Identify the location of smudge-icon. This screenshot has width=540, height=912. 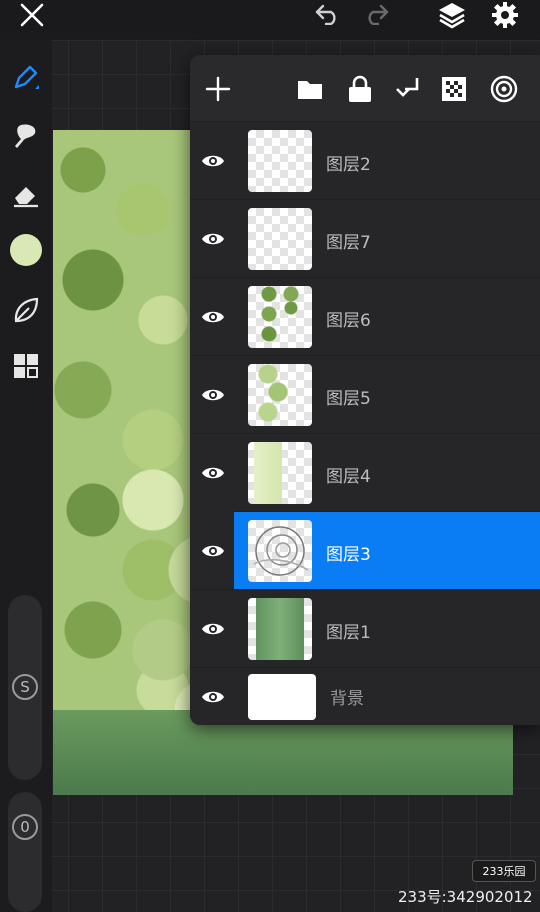
(26, 136).